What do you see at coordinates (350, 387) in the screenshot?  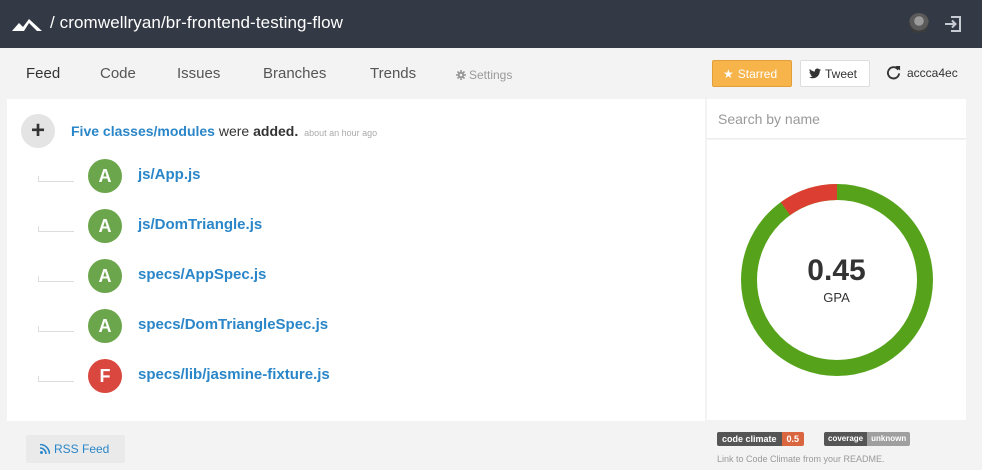 I see `list-item: F specs/lib/jasmine-fixture.js` at bounding box center [350, 387].